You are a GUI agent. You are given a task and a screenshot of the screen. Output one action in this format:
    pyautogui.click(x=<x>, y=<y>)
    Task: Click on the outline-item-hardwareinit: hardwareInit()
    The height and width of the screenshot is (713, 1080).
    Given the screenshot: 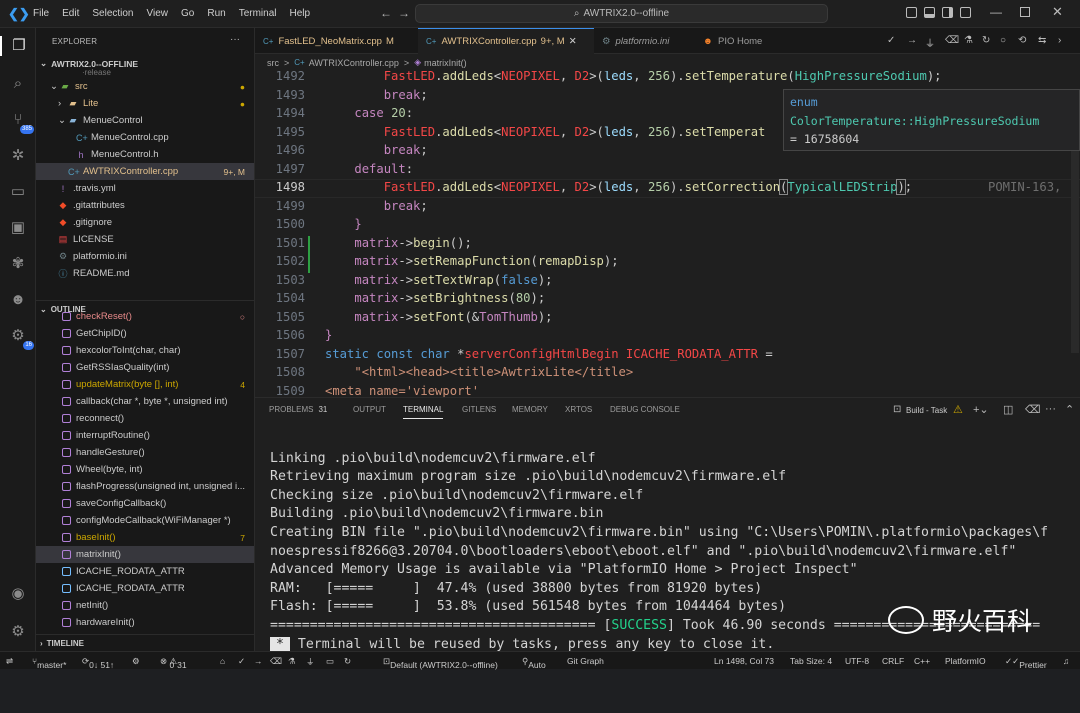 What is the action you would take?
    pyautogui.click(x=145, y=622)
    